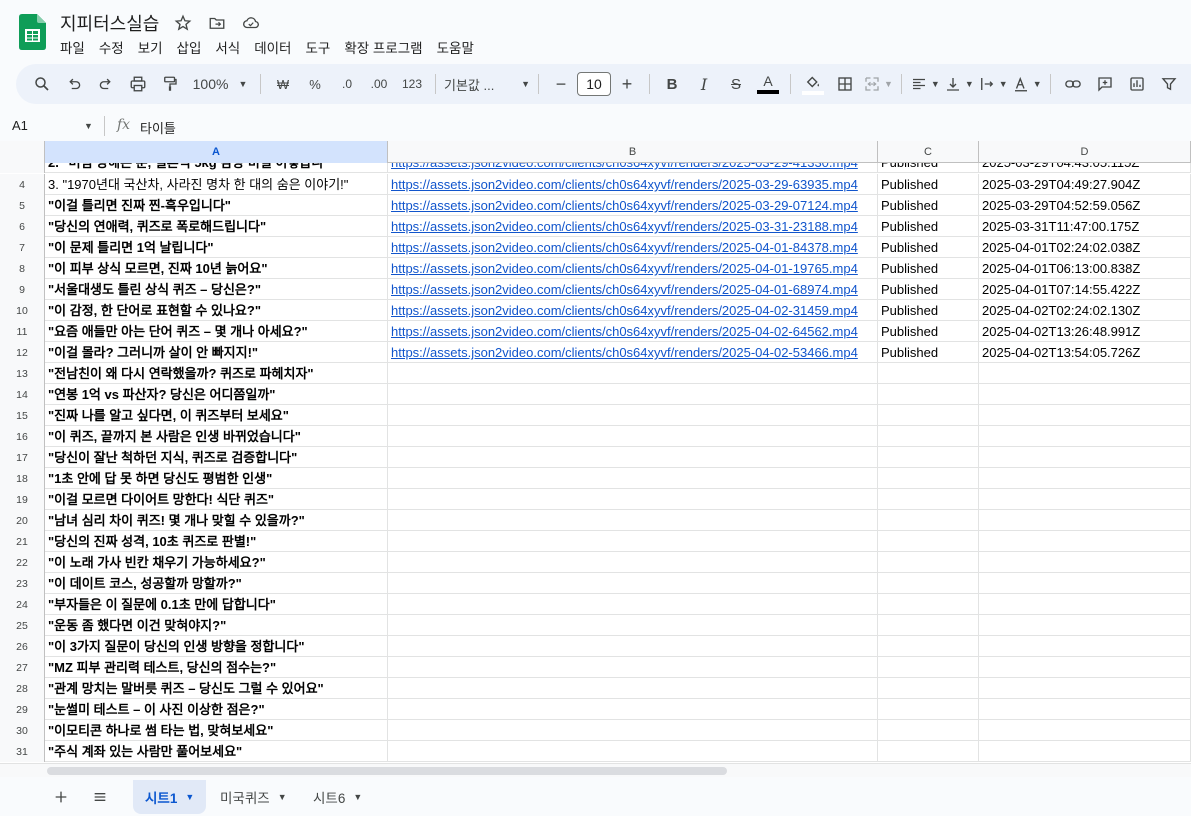  What do you see at coordinates (216, 499) in the screenshot?
I see `cell-a: "이걸 모르면 다이어트 망한다! 식단 퀴즈"` at bounding box center [216, 499].